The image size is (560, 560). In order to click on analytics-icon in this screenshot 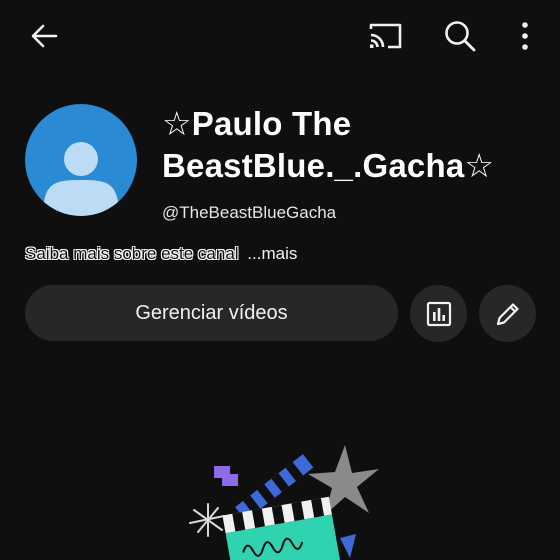, I will do `click(438, 313)`.